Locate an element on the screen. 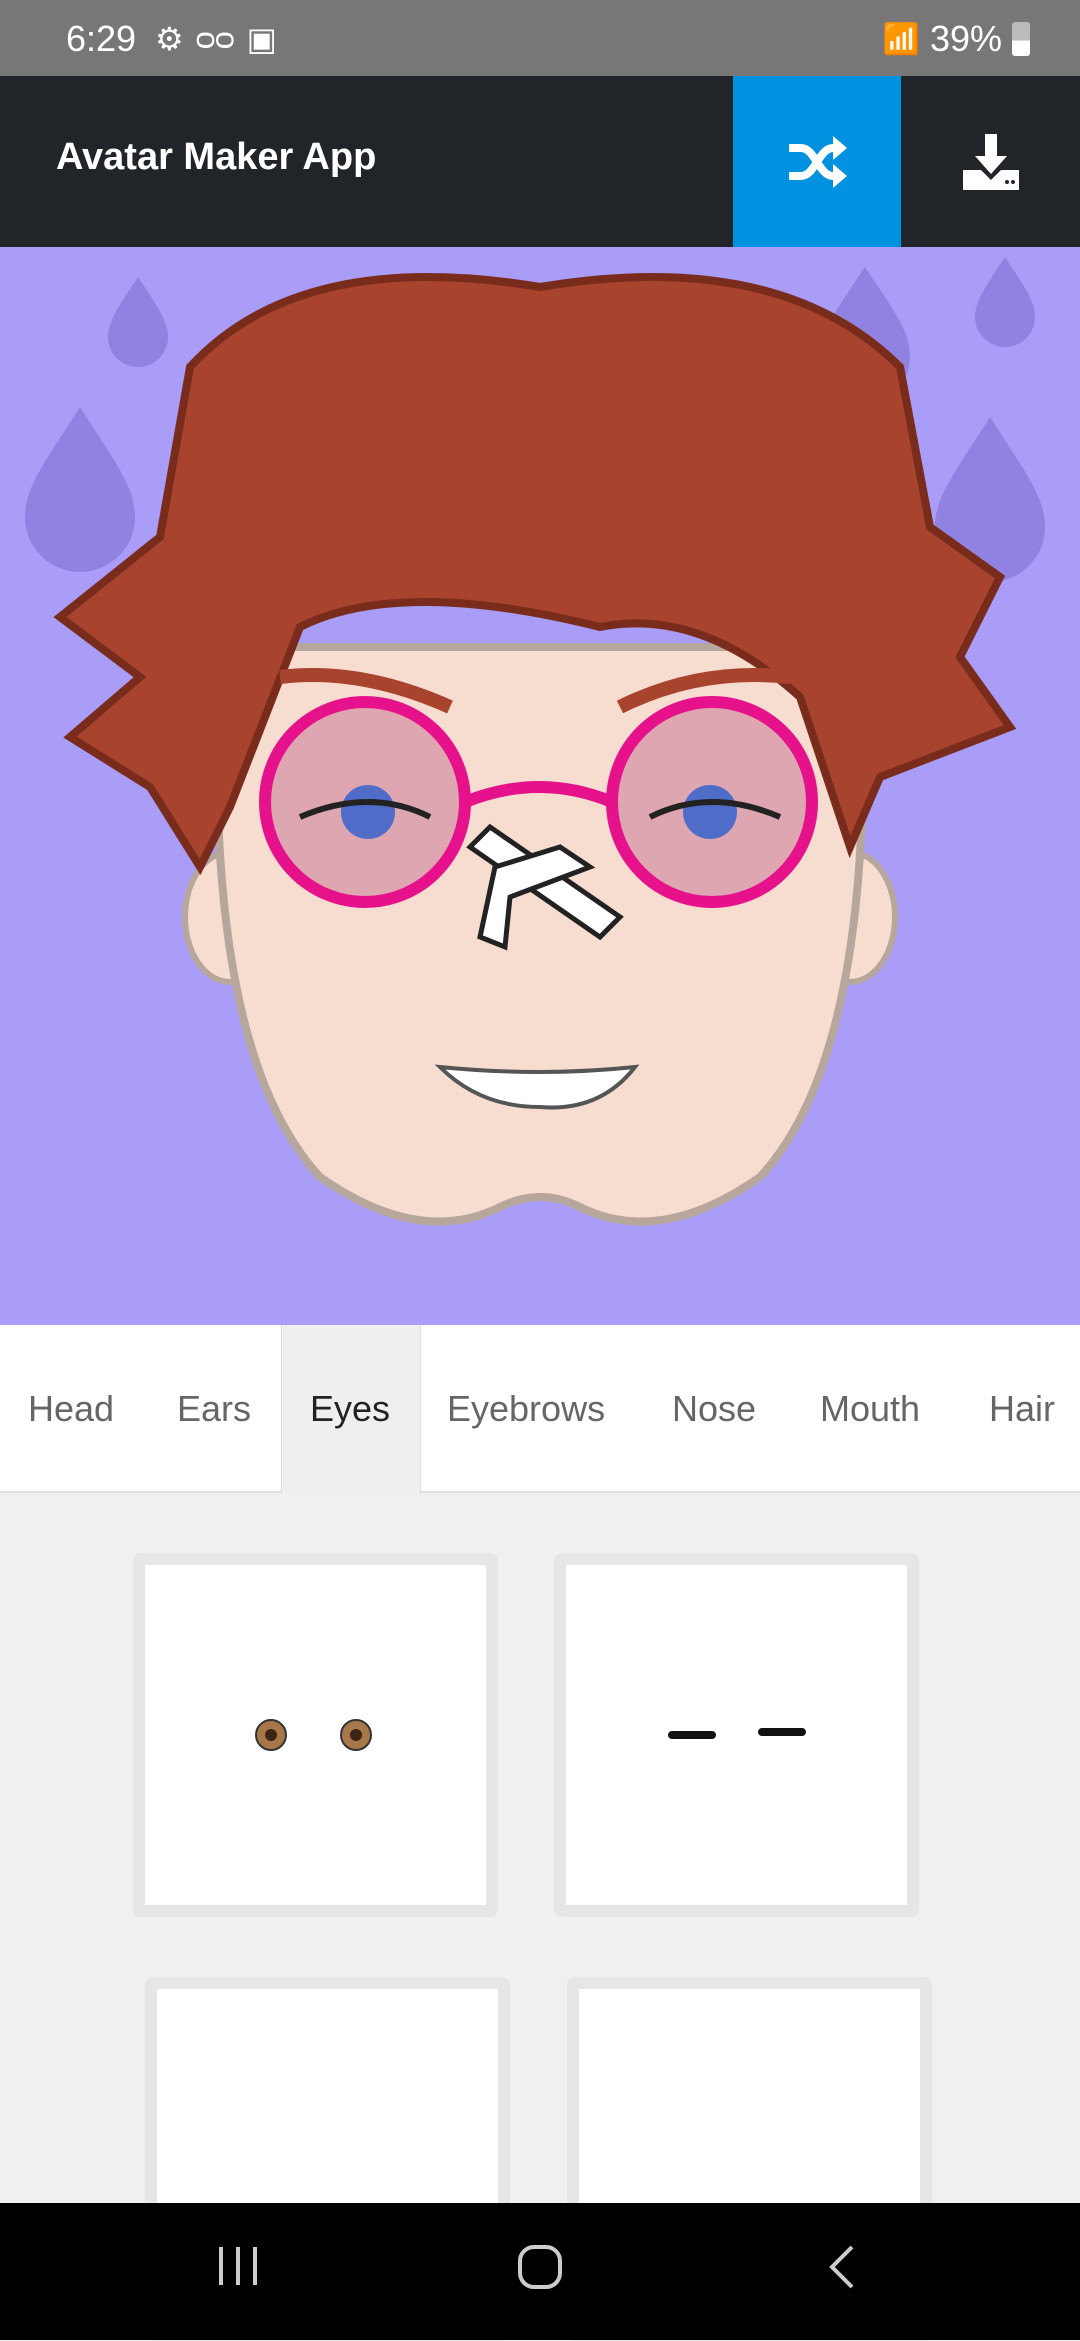 This screenshot has height=2341, width=1080. battery-text: 39% is located at coordinates (965, 38).